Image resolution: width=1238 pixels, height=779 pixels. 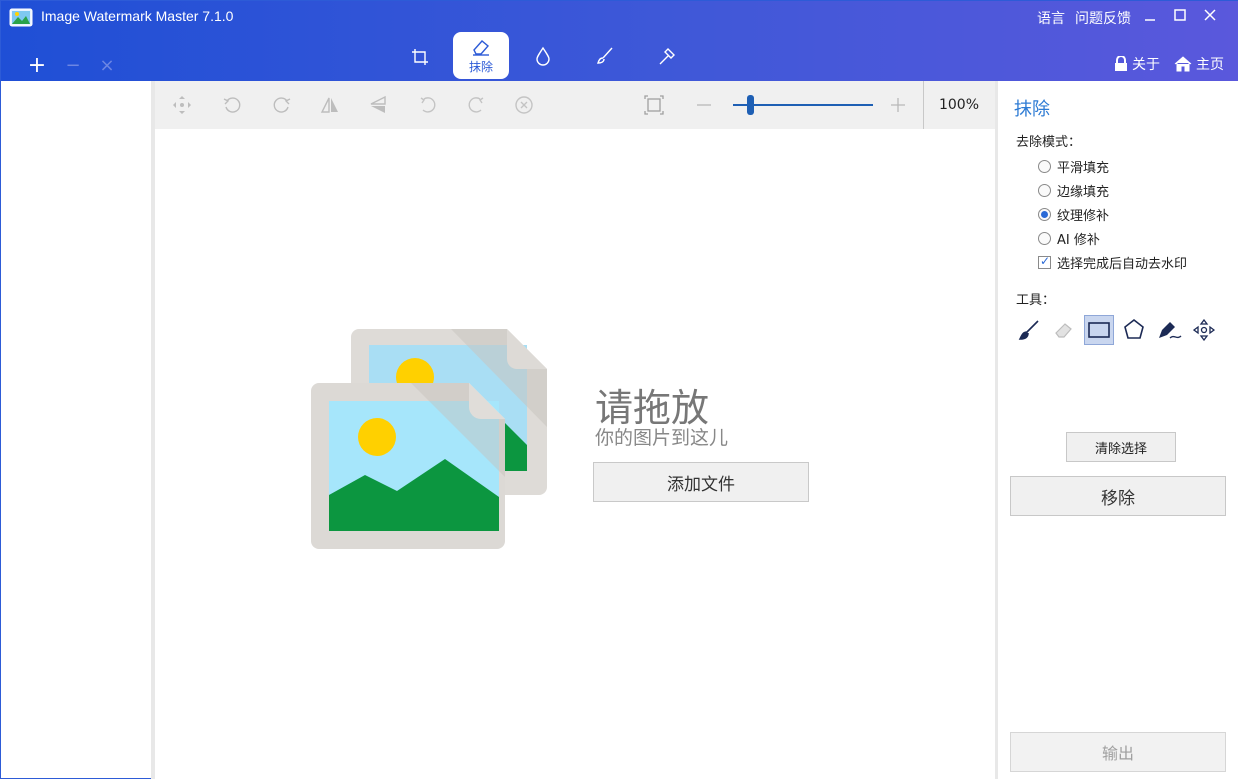 I want to click on rotate-left-button, so click(x=232, y=105).